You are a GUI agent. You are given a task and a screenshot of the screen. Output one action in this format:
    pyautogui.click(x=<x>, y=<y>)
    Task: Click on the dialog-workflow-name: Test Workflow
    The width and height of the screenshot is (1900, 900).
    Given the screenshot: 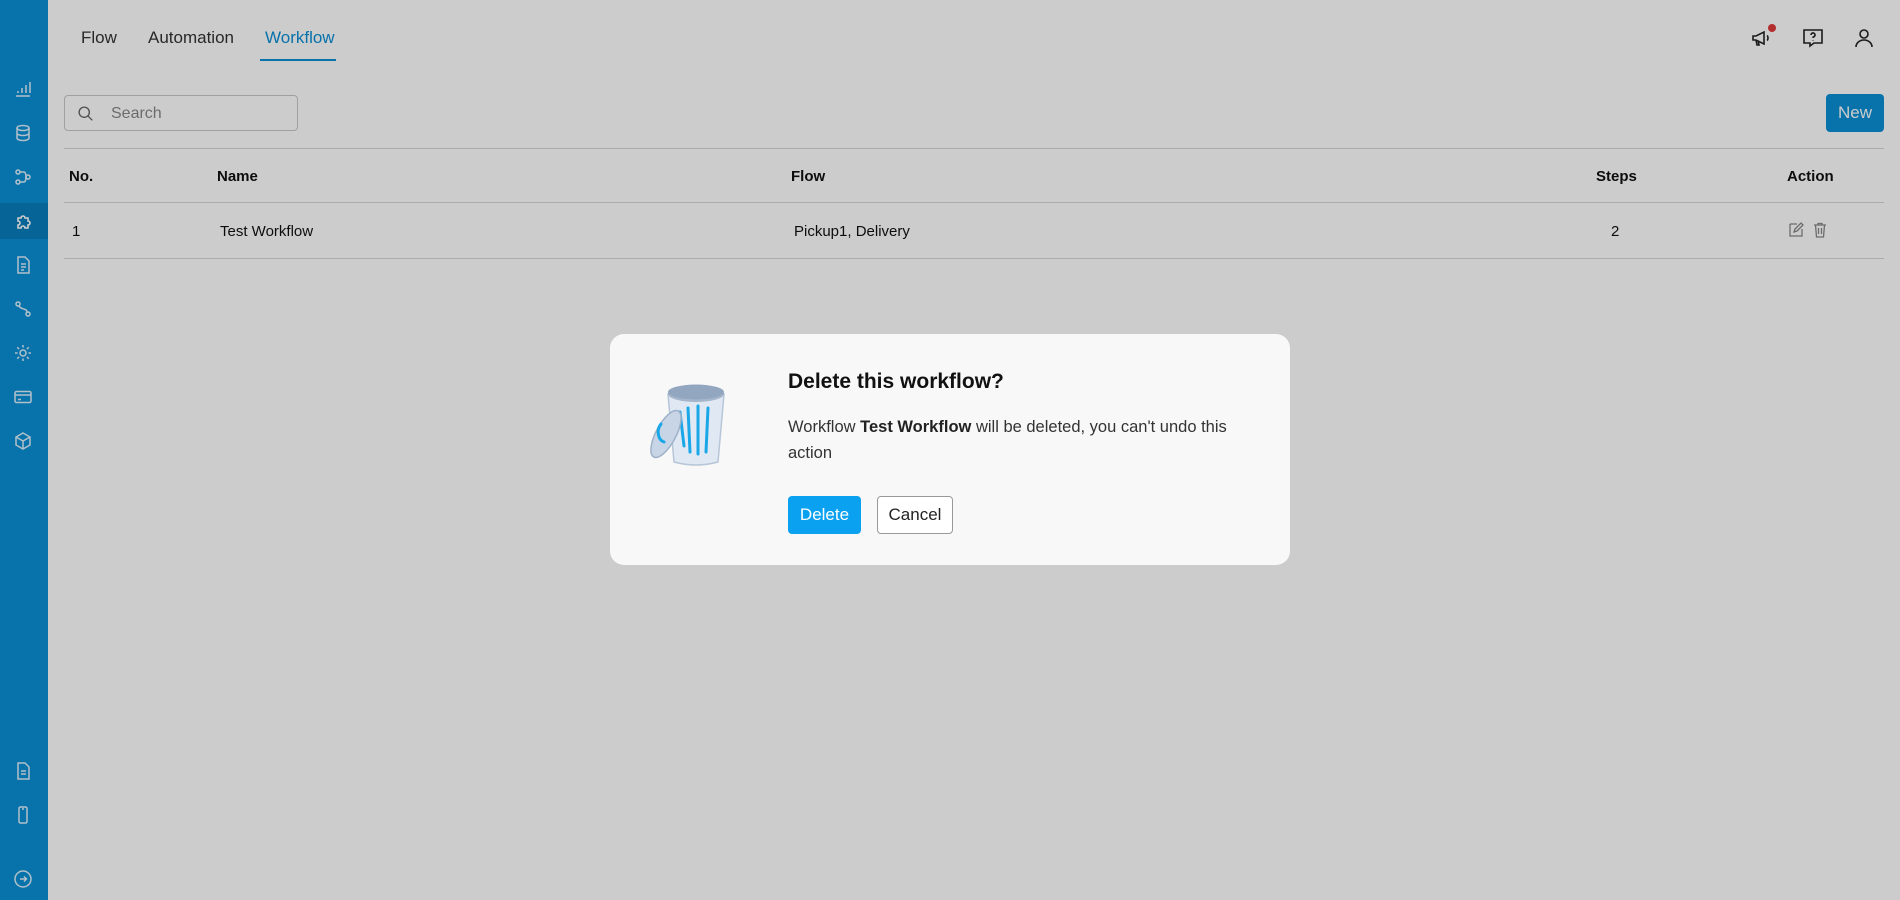 What is the action you would take?
    pyautogui.click(x=916, y=427)
    